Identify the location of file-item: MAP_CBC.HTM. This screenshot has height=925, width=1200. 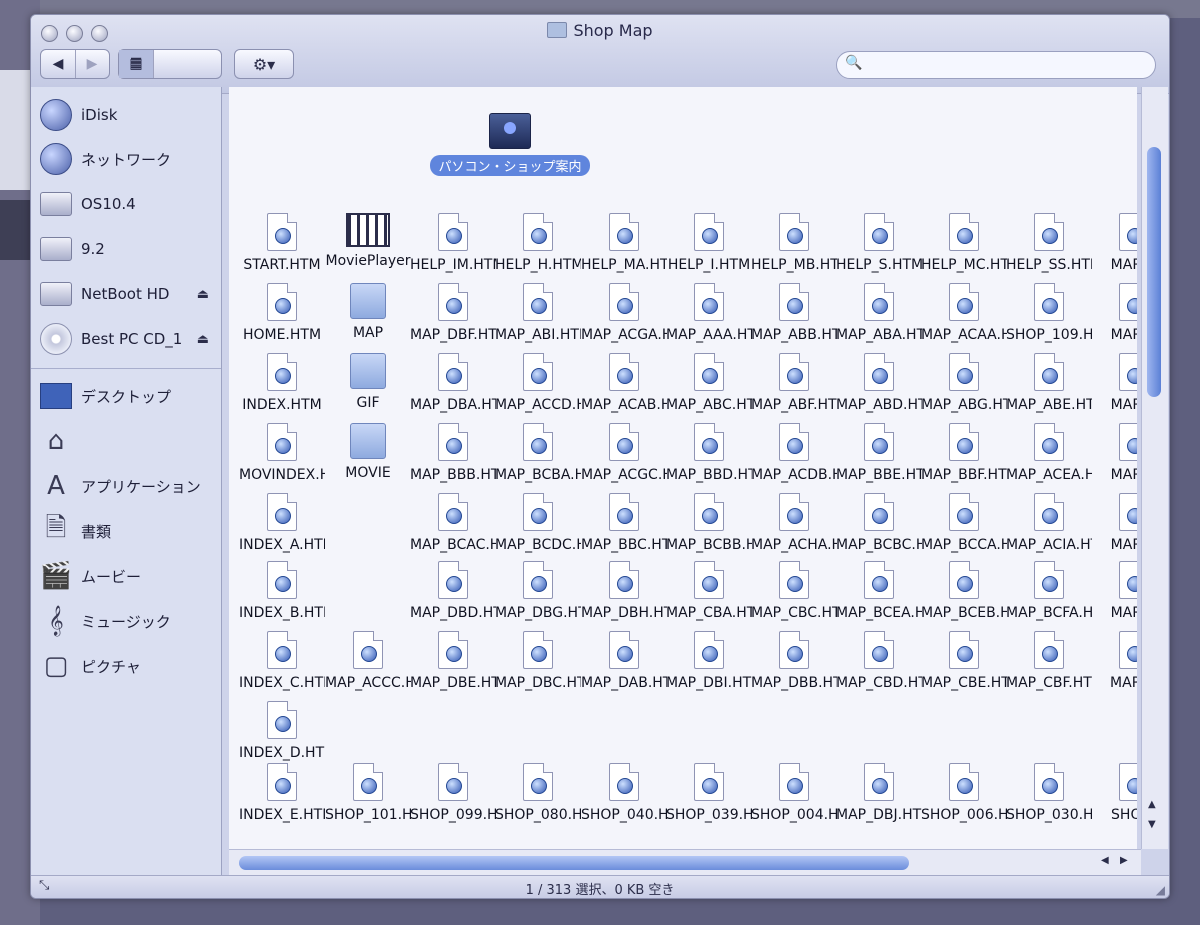
(794, 593).